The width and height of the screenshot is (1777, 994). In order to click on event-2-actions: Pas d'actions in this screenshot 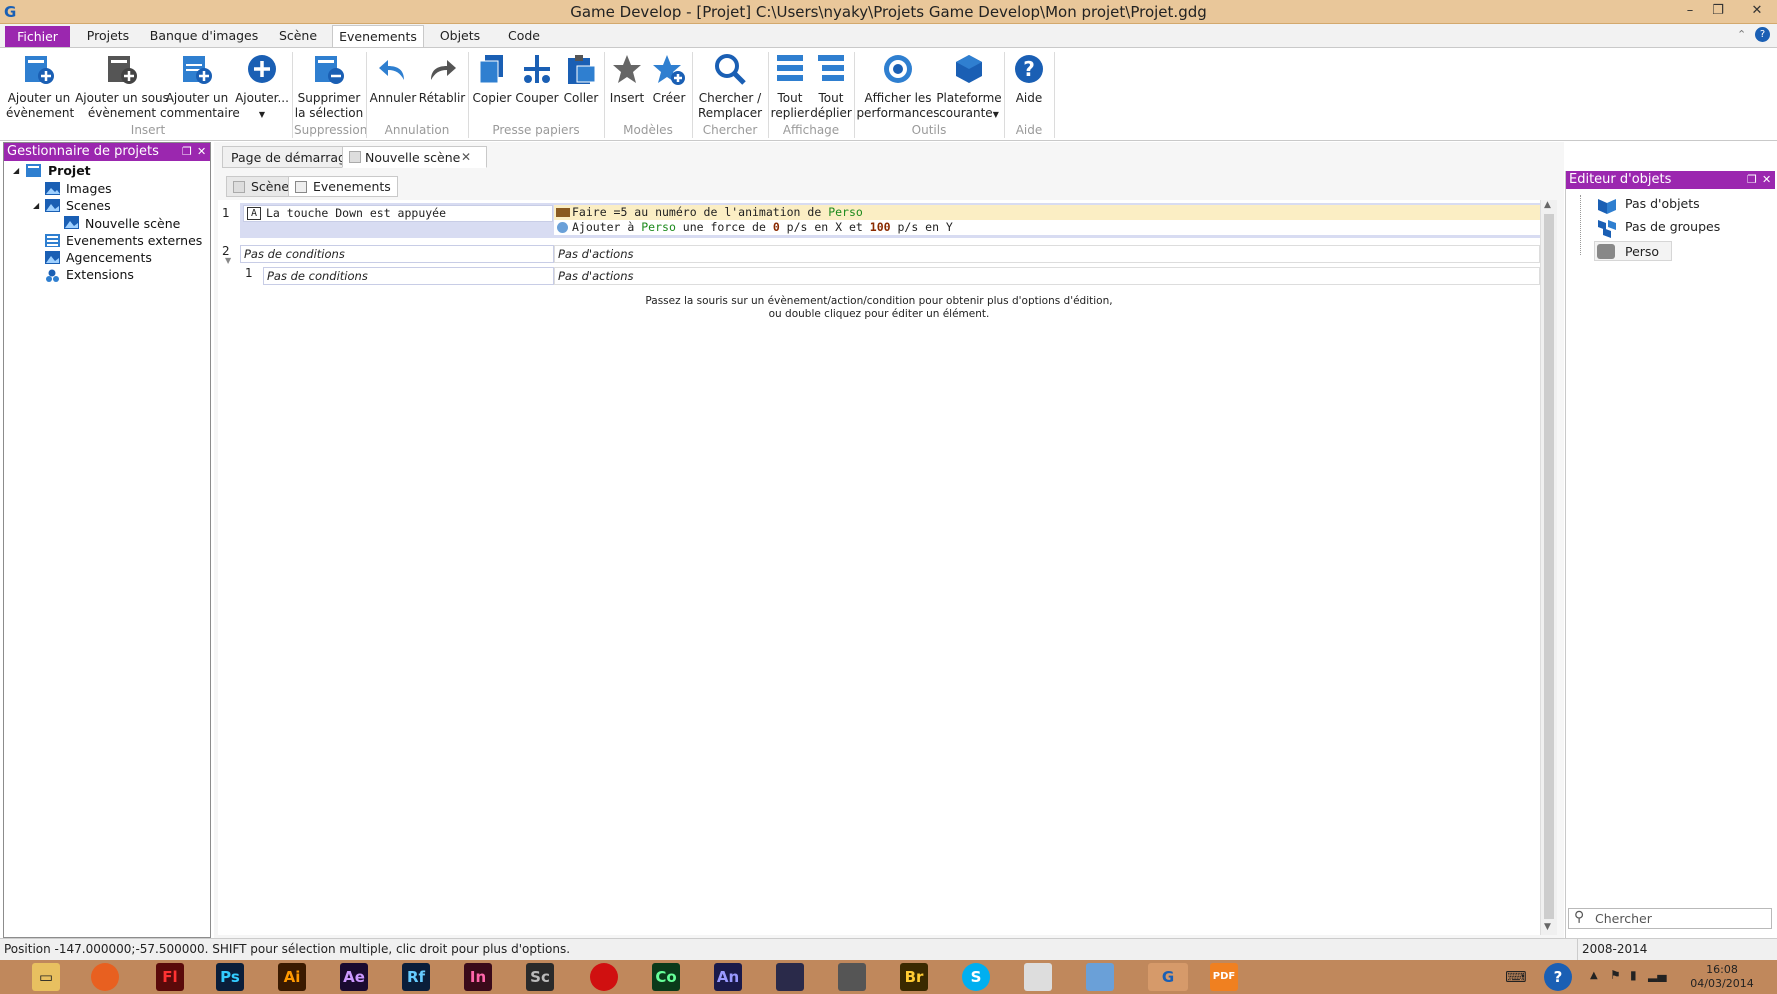, I will do `click(1047, 254)`.